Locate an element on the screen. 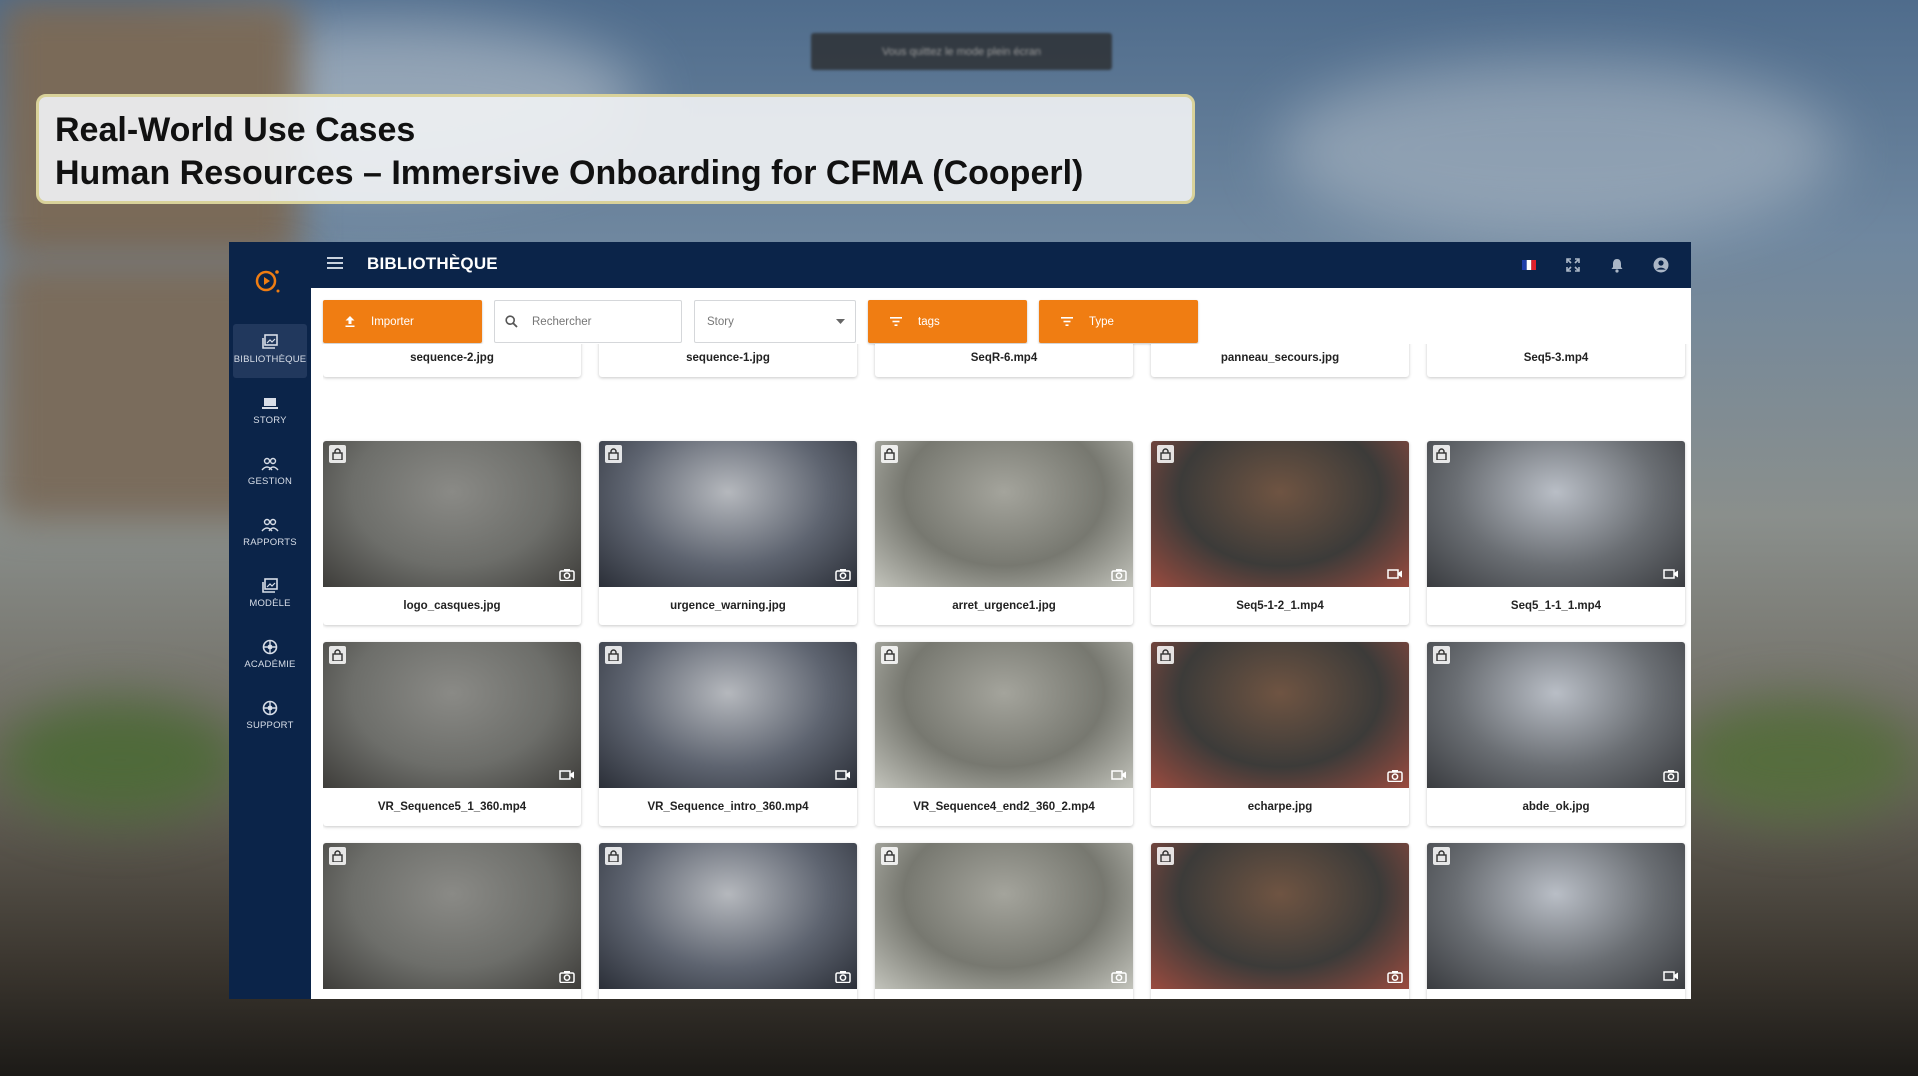  sidebar-item-label: RAPPORTS is located at coordinates (270, 542).